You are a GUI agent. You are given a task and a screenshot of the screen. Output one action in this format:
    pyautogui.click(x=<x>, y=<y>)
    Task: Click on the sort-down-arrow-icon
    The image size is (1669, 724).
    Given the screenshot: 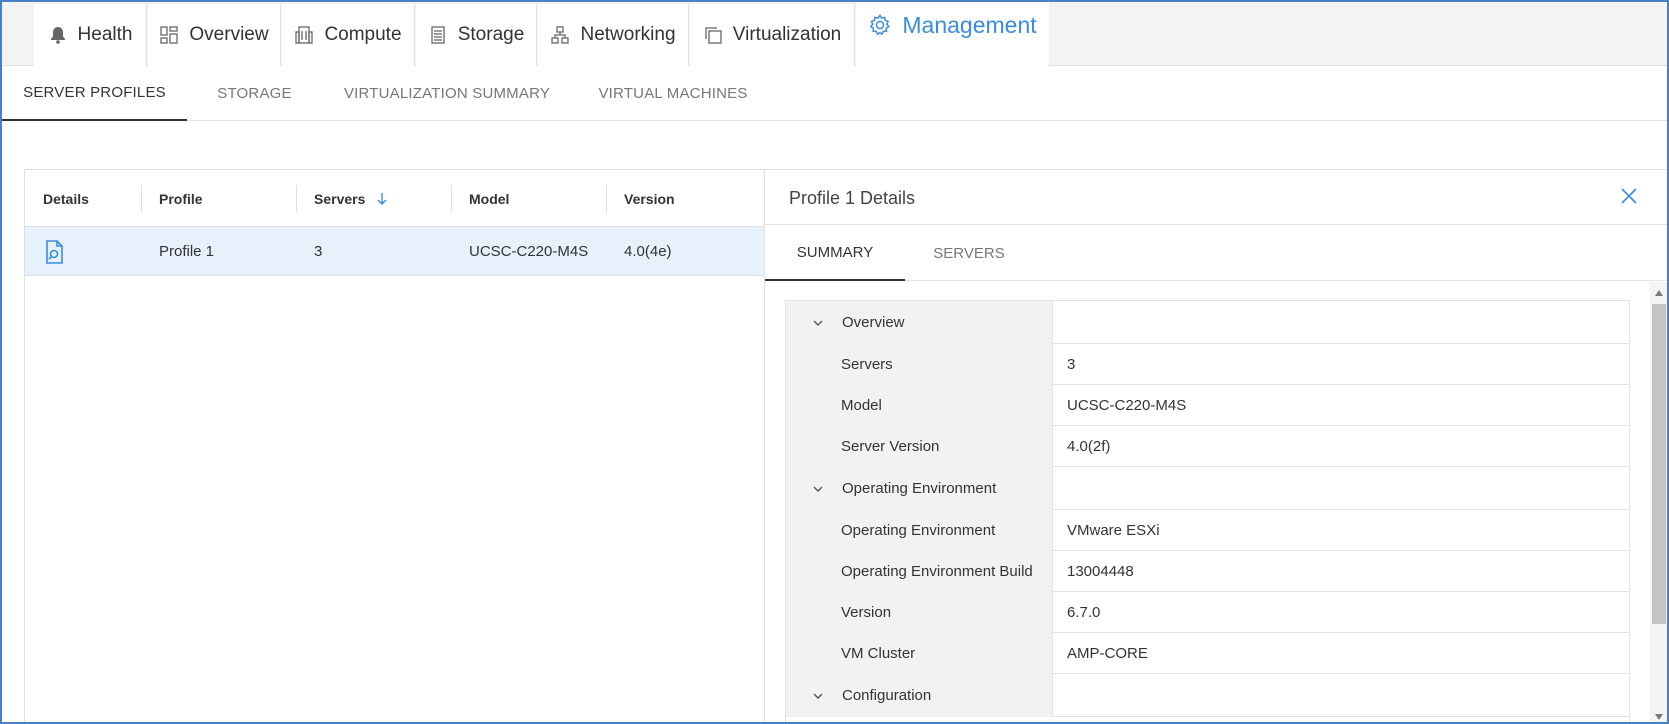 What is the action you would take?
    pyautogui.click(x=382, y=199)
    